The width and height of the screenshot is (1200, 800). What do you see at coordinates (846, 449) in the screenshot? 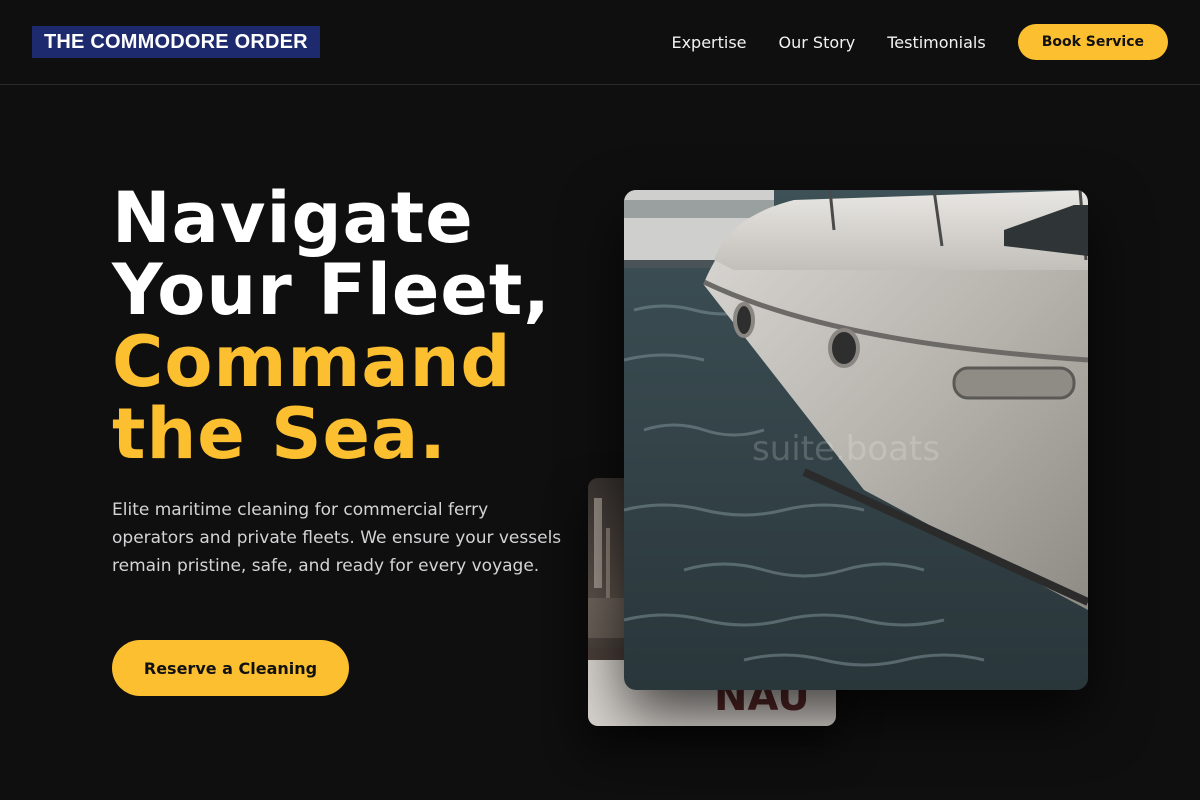
I see `image-watermark: suite.boats` at bounding box center [846, 449].